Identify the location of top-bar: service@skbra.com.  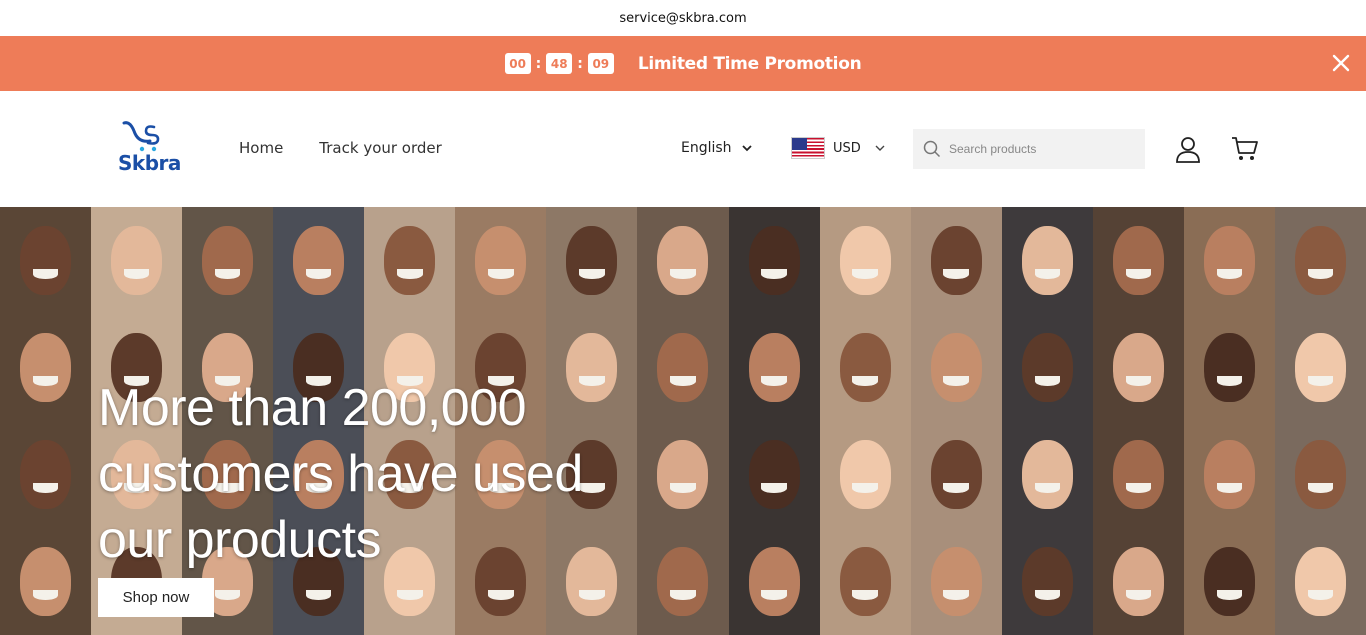
(683, 18).